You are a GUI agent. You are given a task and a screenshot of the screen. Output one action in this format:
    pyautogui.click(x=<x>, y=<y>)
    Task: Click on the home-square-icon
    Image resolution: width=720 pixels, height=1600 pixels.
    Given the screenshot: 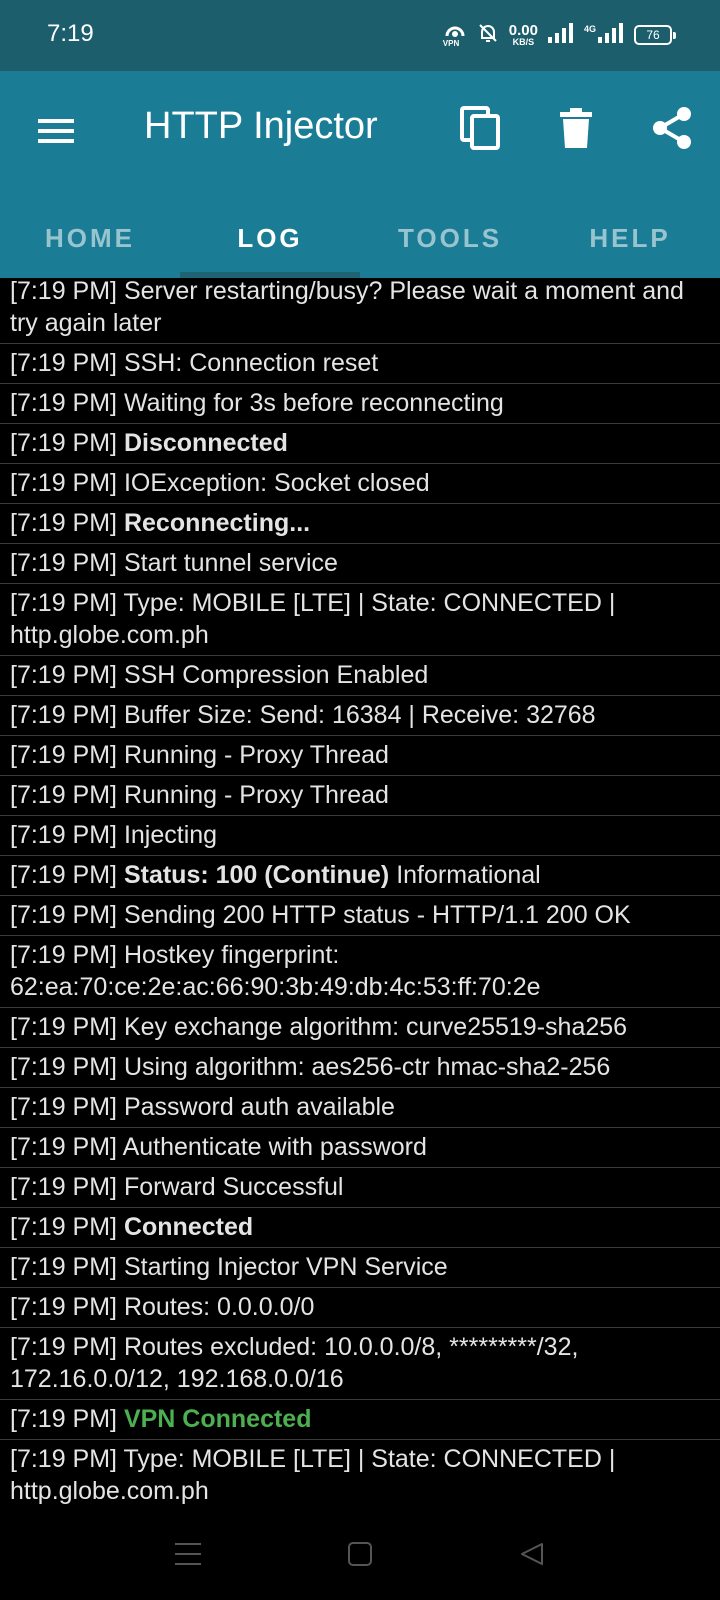 What is the action you would take?
    pyautogui.click(x=360, y=1554)
    